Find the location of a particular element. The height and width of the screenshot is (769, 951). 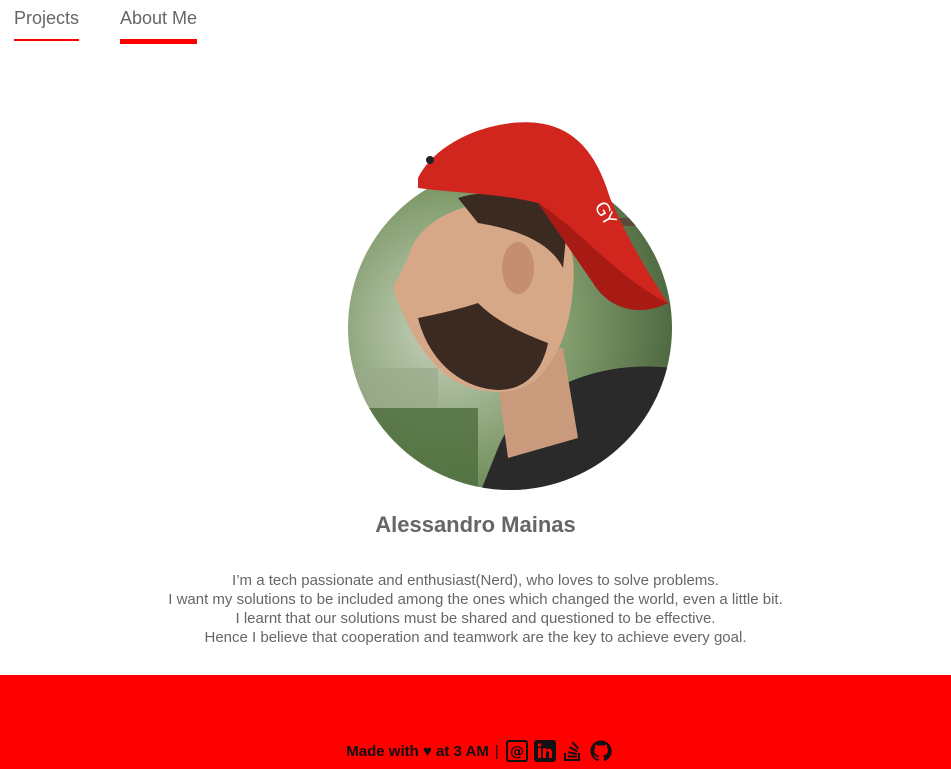

tab-projects-label: Projects is located at coordinates (47, 18).